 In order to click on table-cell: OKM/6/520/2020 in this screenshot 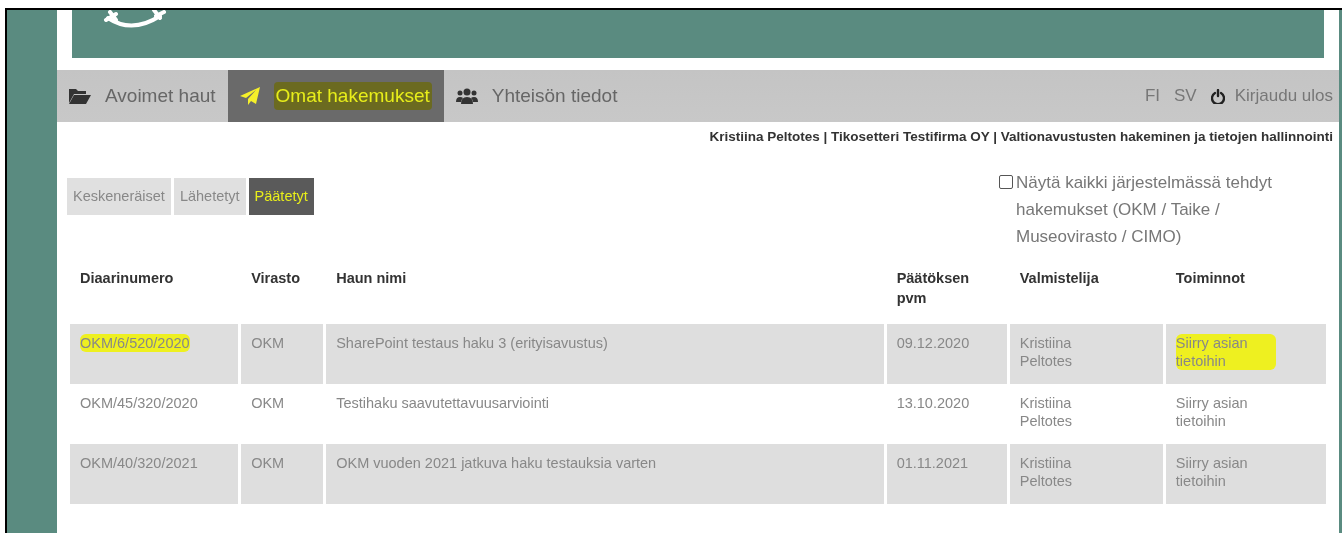, I will do `click(154, 354)`.